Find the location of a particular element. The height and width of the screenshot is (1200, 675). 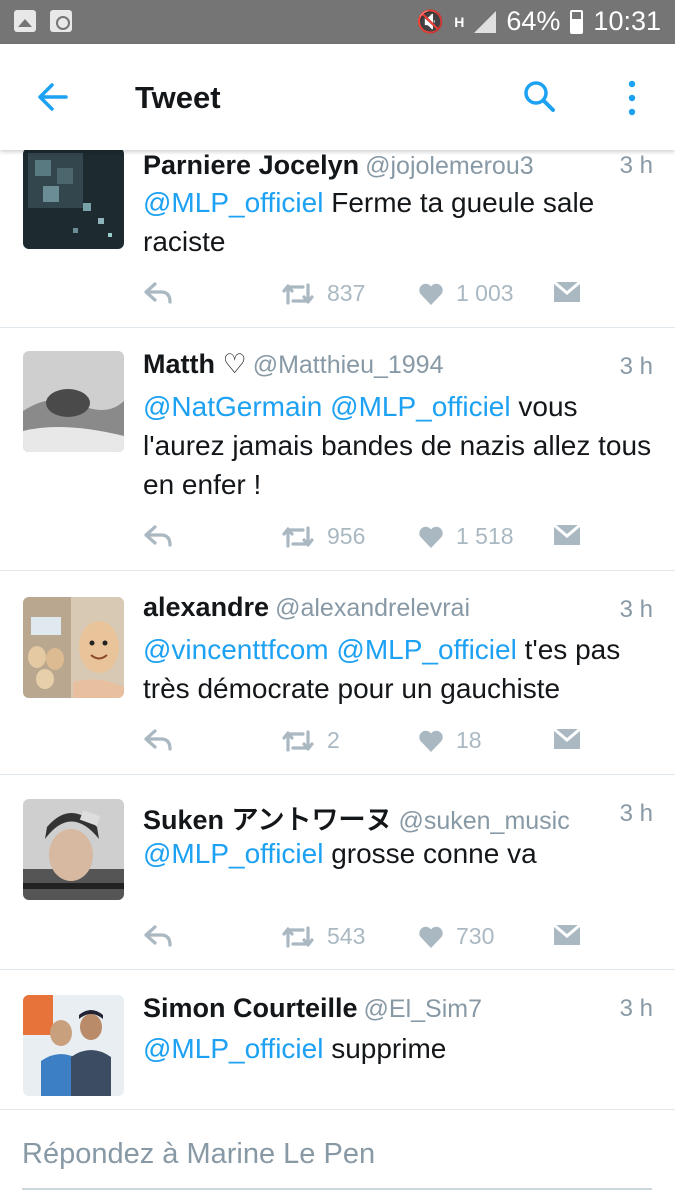

reply-input-underline is located at coordinates (337, 1189).